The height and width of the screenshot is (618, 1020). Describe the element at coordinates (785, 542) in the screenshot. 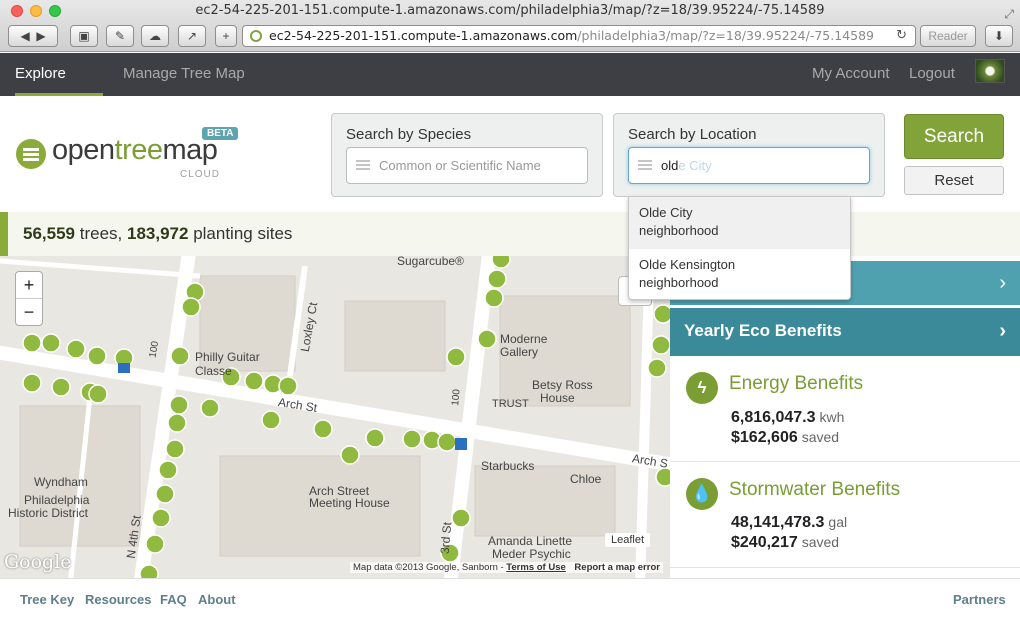

I see `stormwater-saved: $240,217 saved` at that location.